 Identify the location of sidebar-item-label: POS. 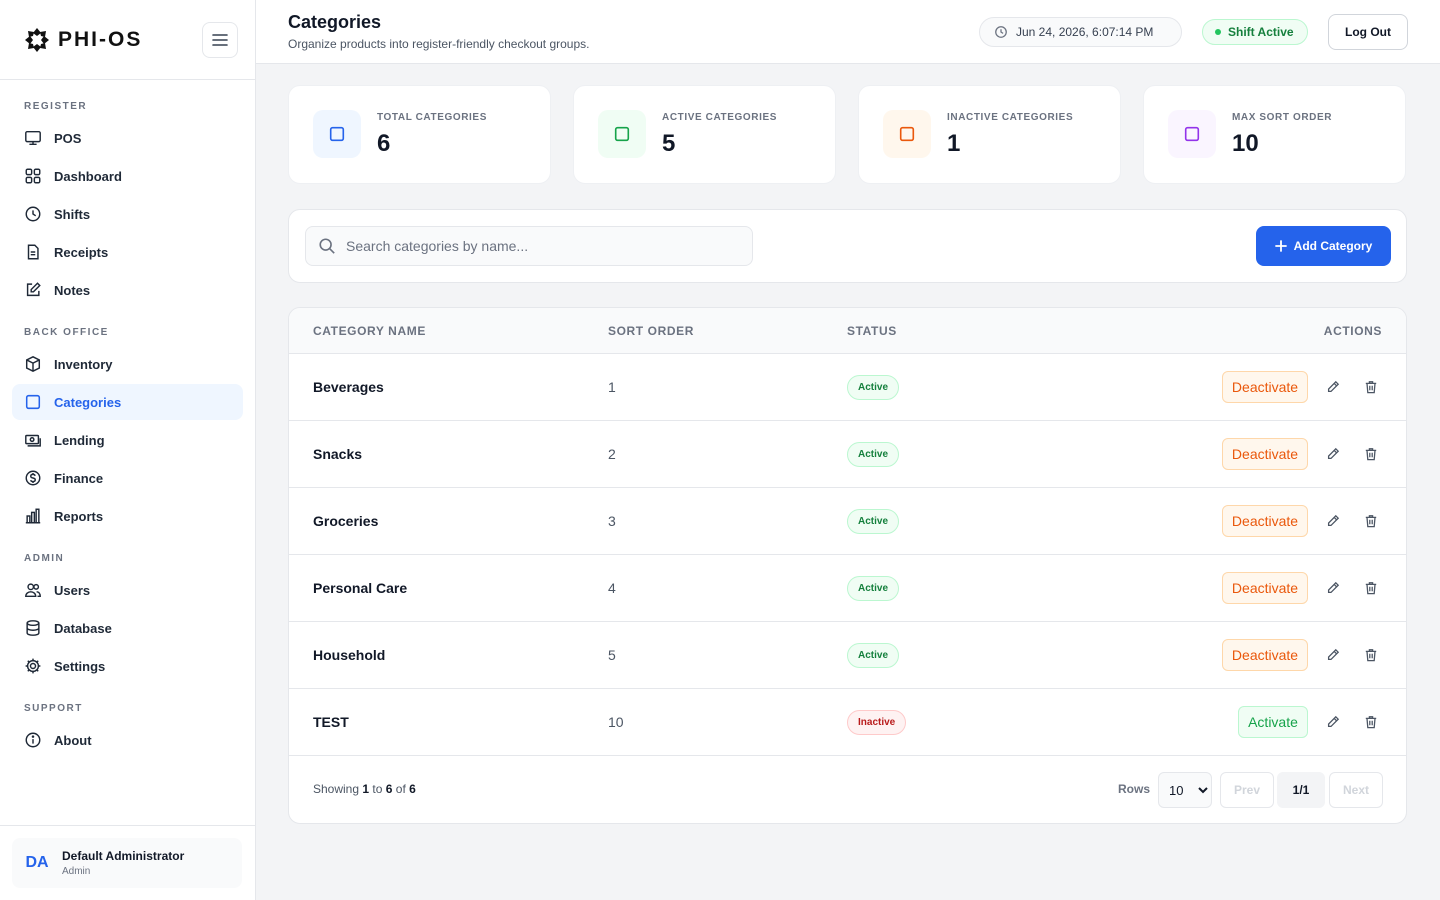
(68, 138).